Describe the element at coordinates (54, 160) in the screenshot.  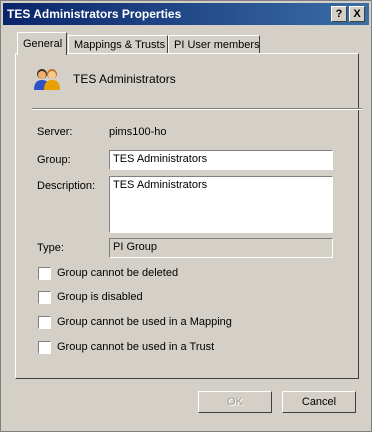
I see `group-label: Group:` at that location.